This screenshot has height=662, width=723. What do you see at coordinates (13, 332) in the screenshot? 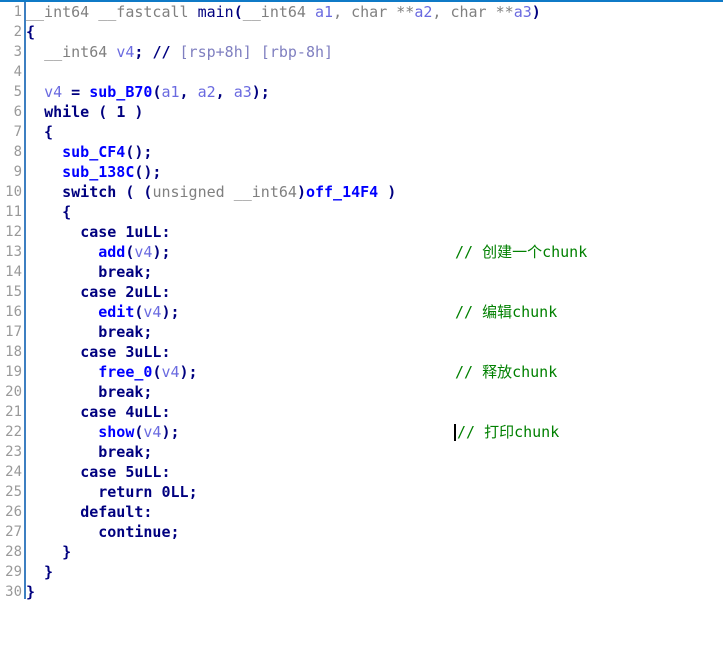
I see `line-number: 17` at bounding box center [13, 332].